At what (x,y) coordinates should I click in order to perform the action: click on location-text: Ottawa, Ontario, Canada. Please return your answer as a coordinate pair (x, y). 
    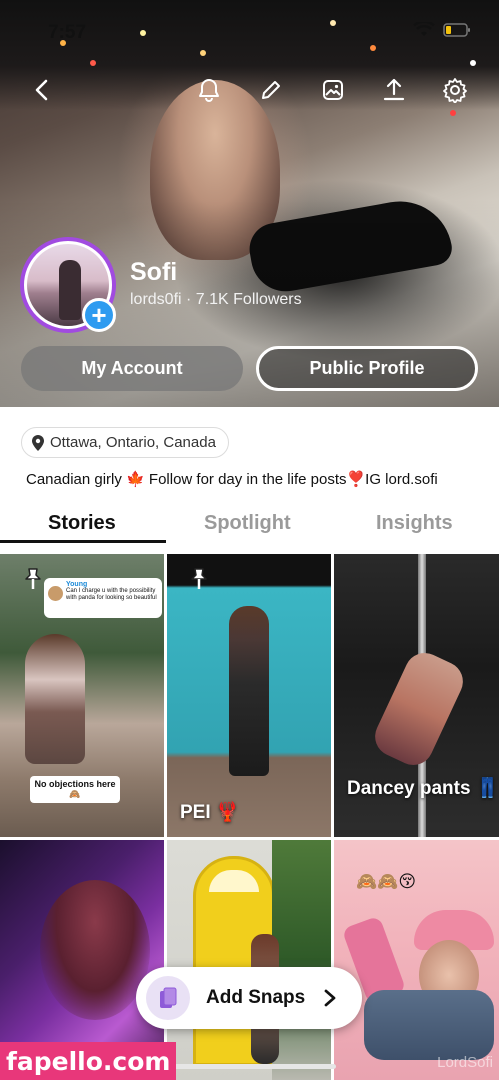
    Looking at the image, I should click on (133, 442).